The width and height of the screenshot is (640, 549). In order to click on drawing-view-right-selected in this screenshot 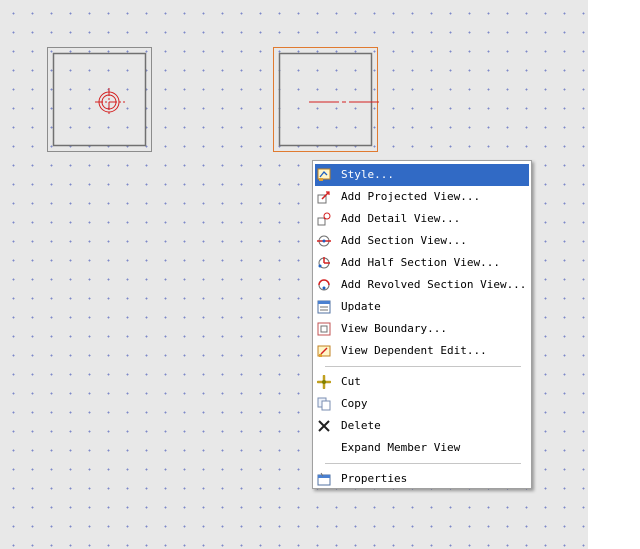, I will do `click(328, 100)`.